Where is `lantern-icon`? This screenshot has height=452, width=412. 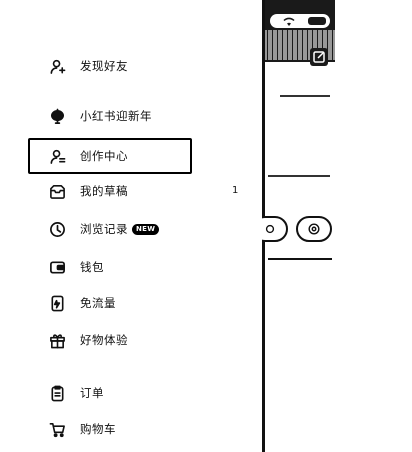
lantern-icon is located at coordinates (57, 116).